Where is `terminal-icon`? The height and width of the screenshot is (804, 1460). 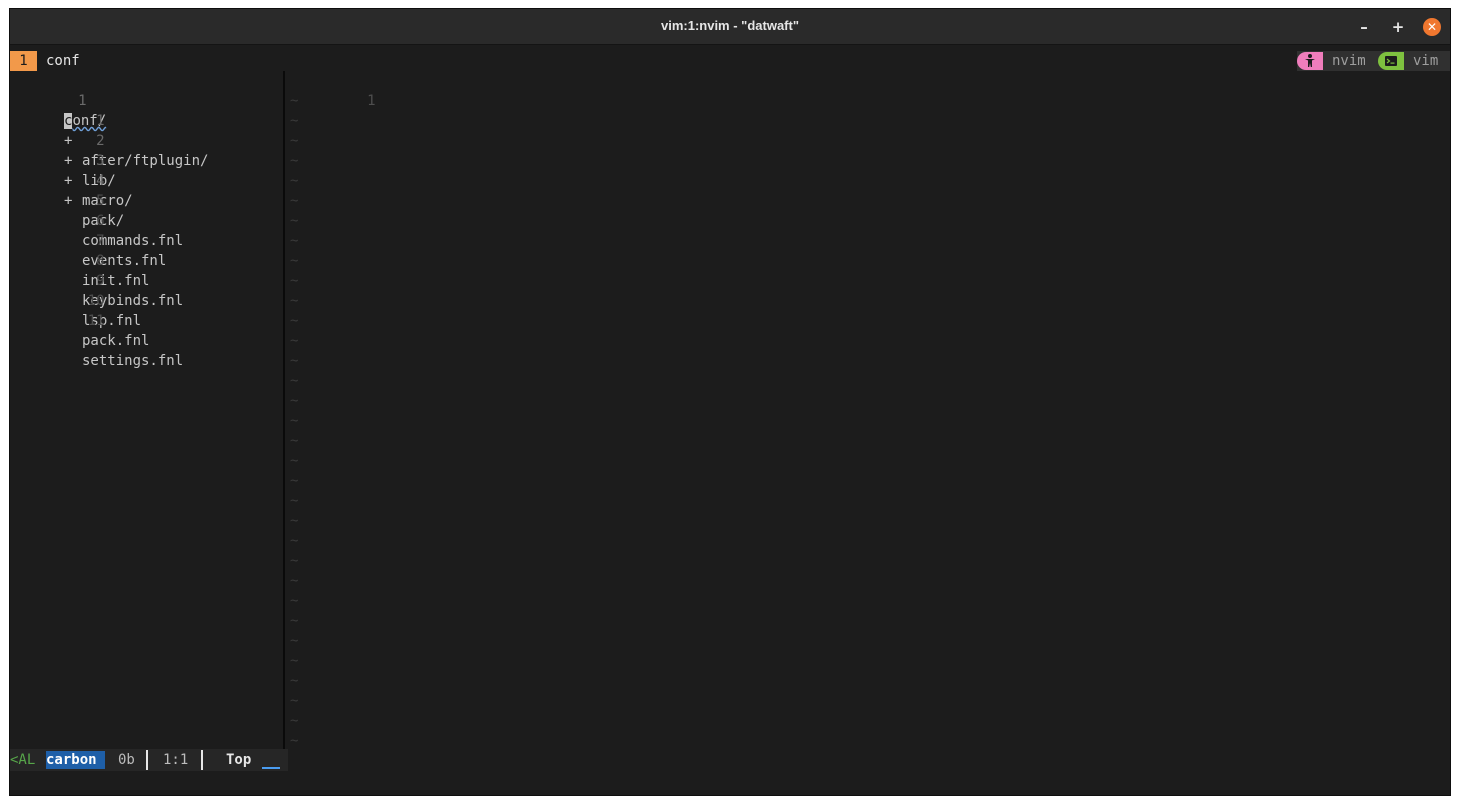 terminal-icon is located at coordinates (1391, 61).